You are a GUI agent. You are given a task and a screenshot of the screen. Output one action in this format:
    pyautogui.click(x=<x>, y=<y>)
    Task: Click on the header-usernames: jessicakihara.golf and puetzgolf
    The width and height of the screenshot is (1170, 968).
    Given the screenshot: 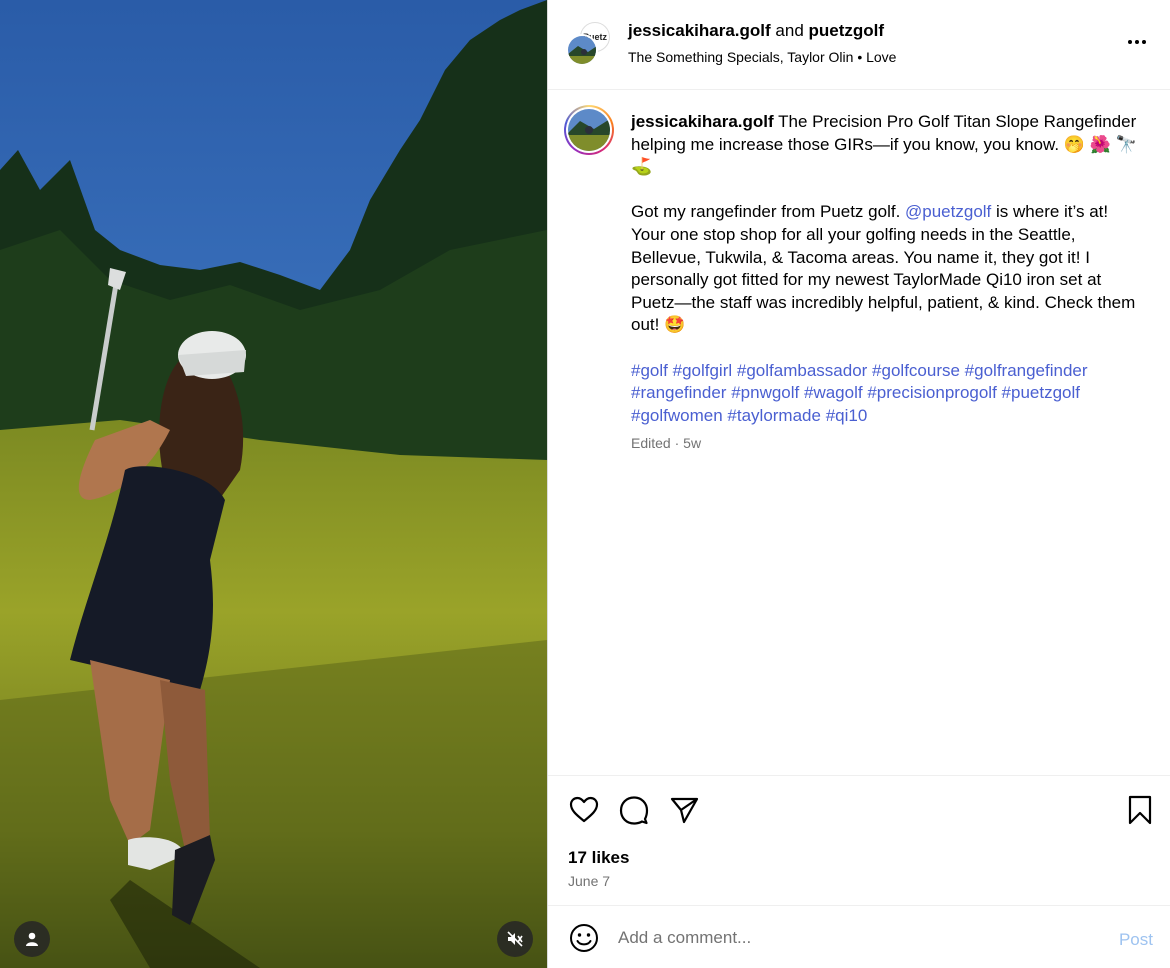 What is the action you would take?
    pyautogui.click(x=756, y=31)
    